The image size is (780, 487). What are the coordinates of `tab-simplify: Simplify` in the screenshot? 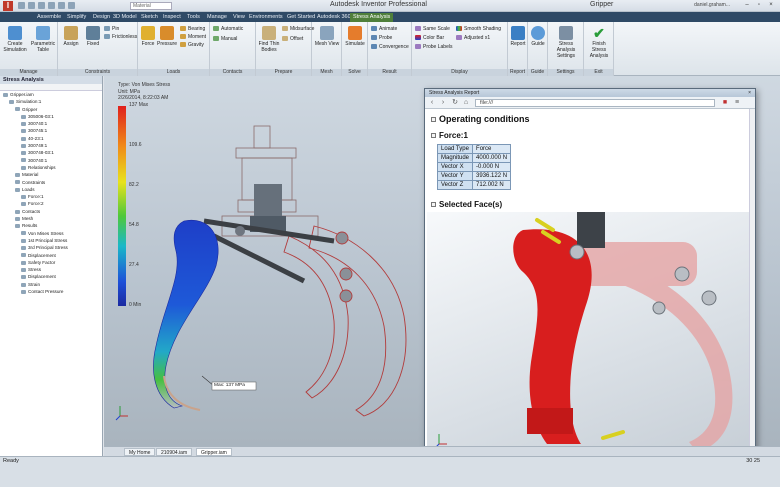 It's located at (76, 17).